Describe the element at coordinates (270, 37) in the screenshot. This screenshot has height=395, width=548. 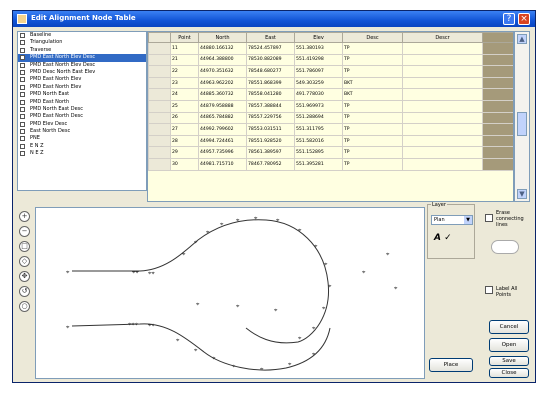
I see `grid-col-east: East` at that location.